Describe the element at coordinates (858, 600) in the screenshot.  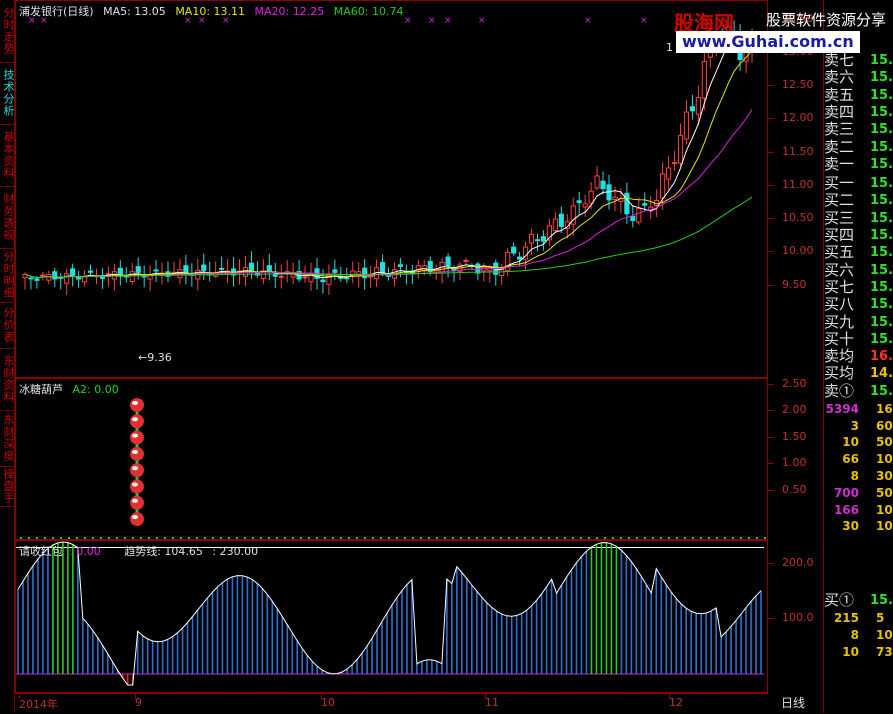
I see `buy-queue-header: 买① 15.2` at that location.